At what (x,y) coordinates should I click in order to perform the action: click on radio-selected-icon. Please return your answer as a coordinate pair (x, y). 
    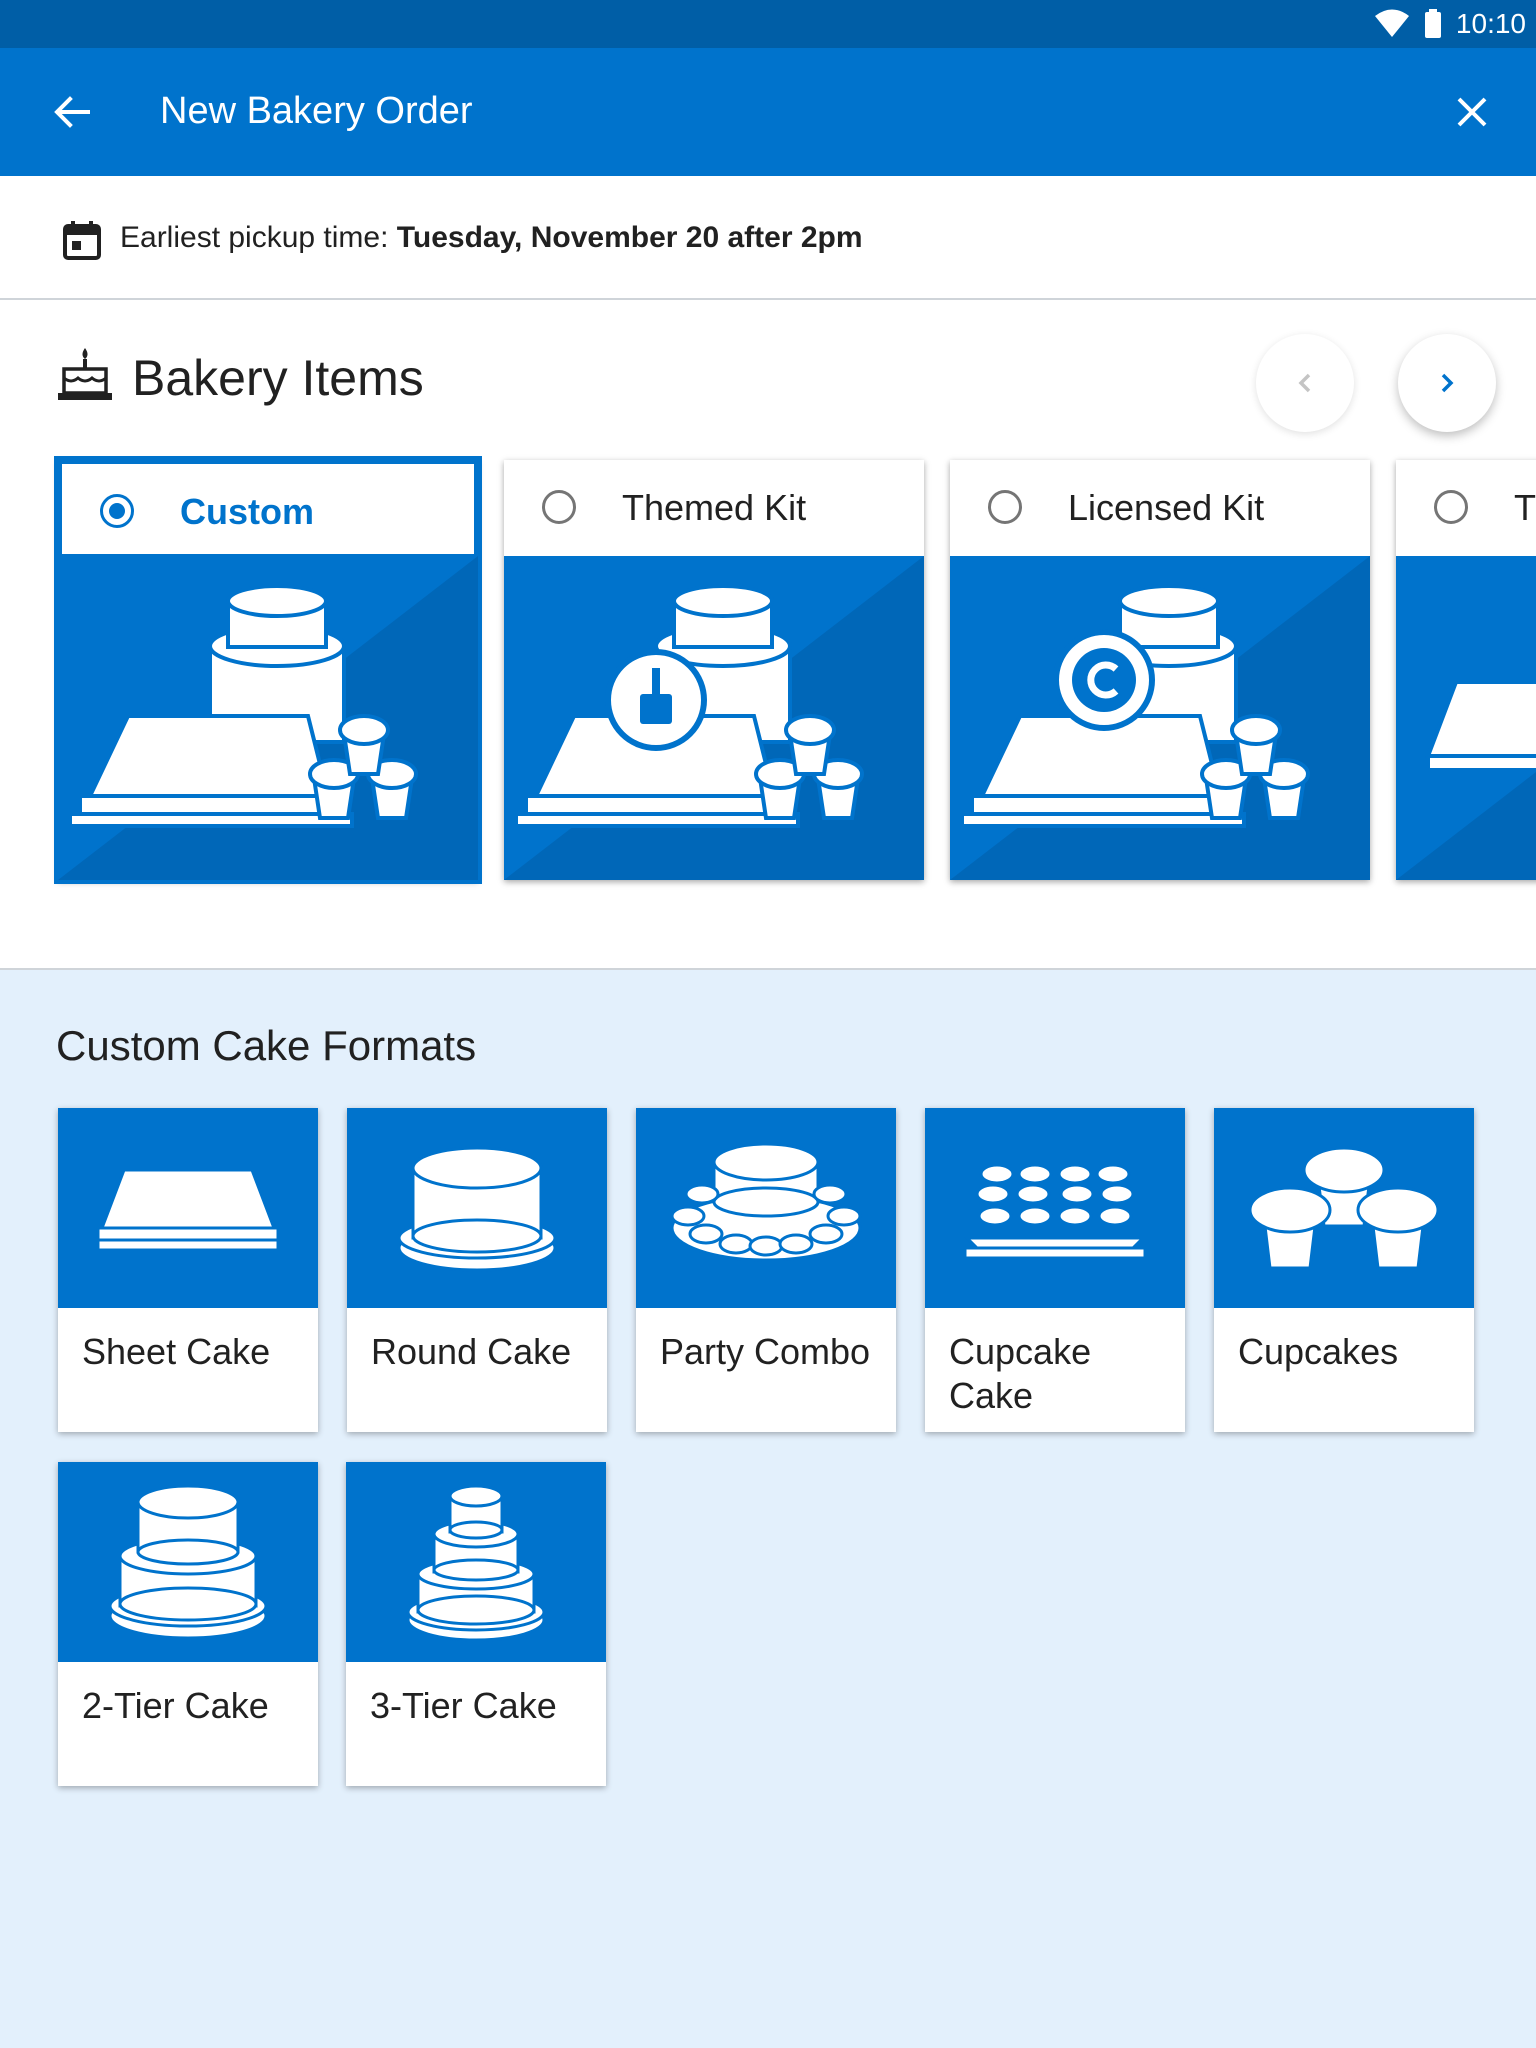
    Looking at the image, I should click on (117, 511).